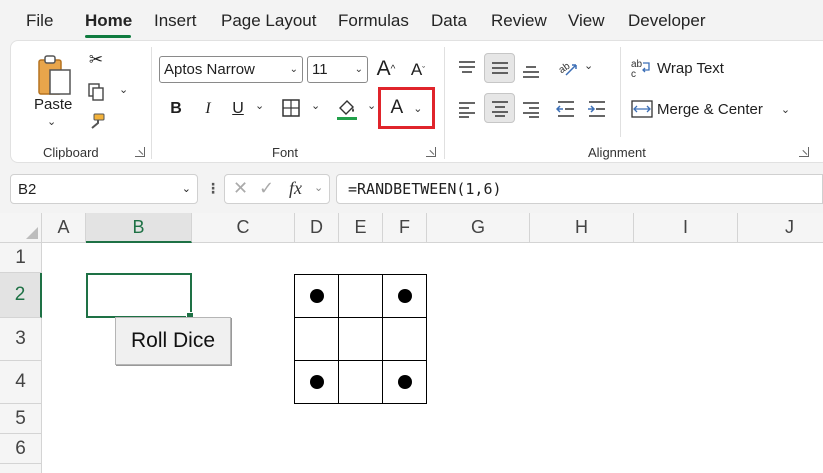 The width and height of the screenshot is (823, 473). I want to click on top-align-button, so click(467, 68).